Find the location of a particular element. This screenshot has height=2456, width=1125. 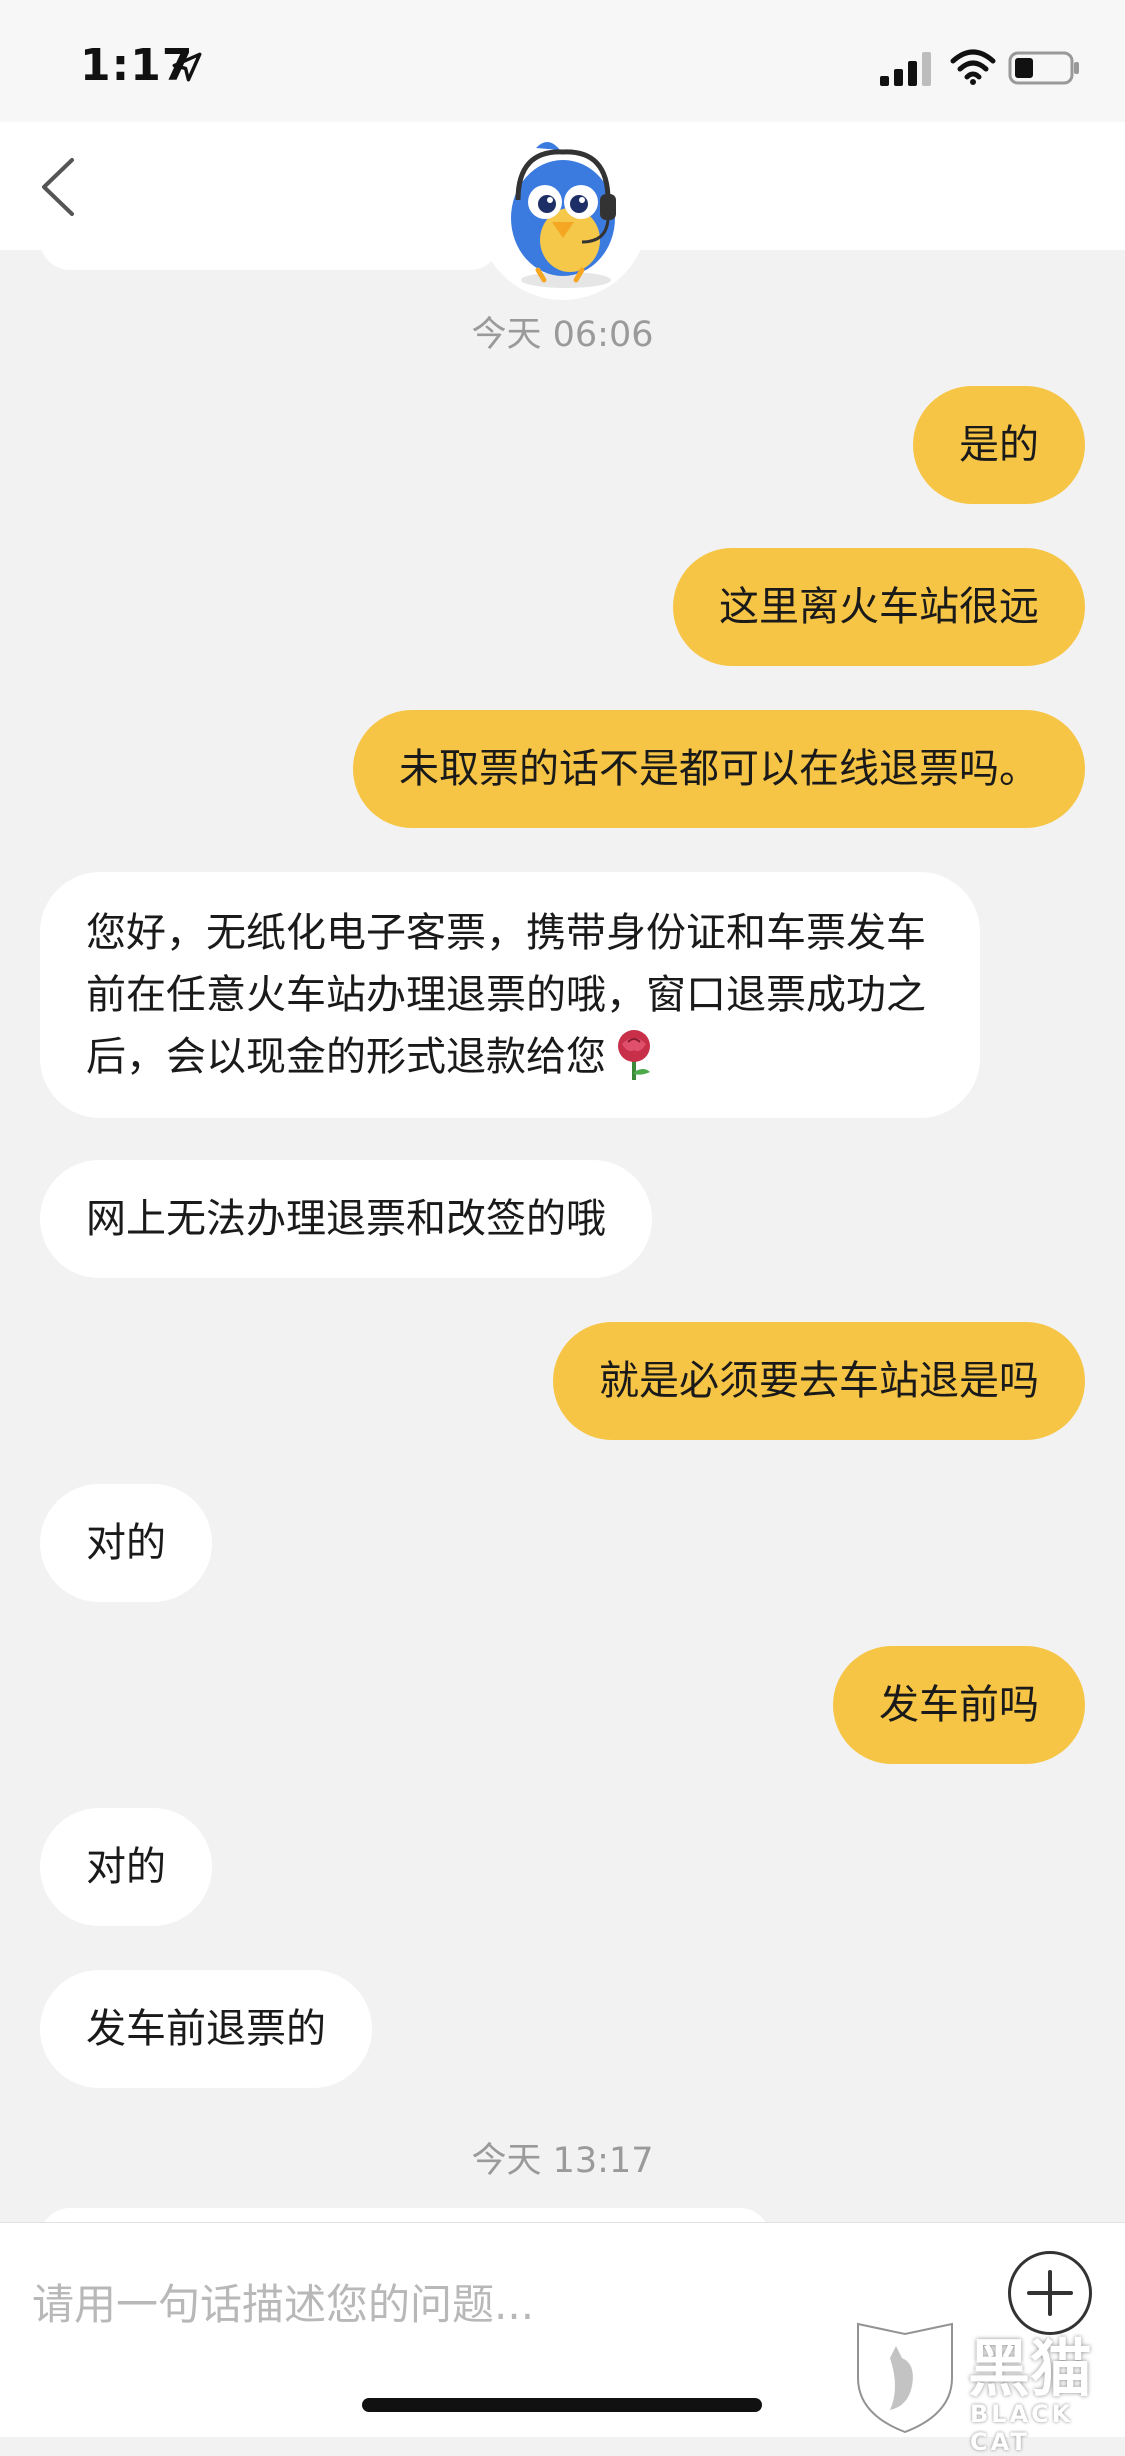

bird-mascot-icon is located at coordinates (563, 214).